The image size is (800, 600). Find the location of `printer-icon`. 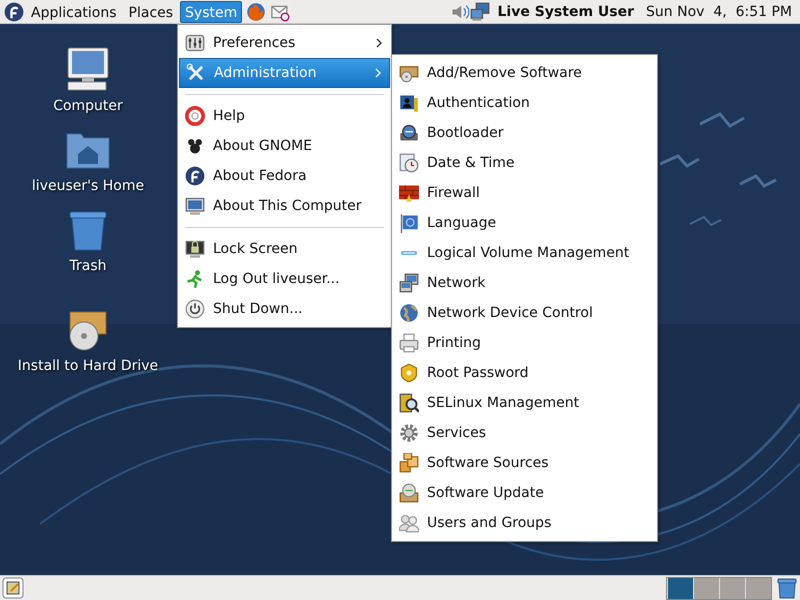

printer-icon is located at coordinates (409, 343).